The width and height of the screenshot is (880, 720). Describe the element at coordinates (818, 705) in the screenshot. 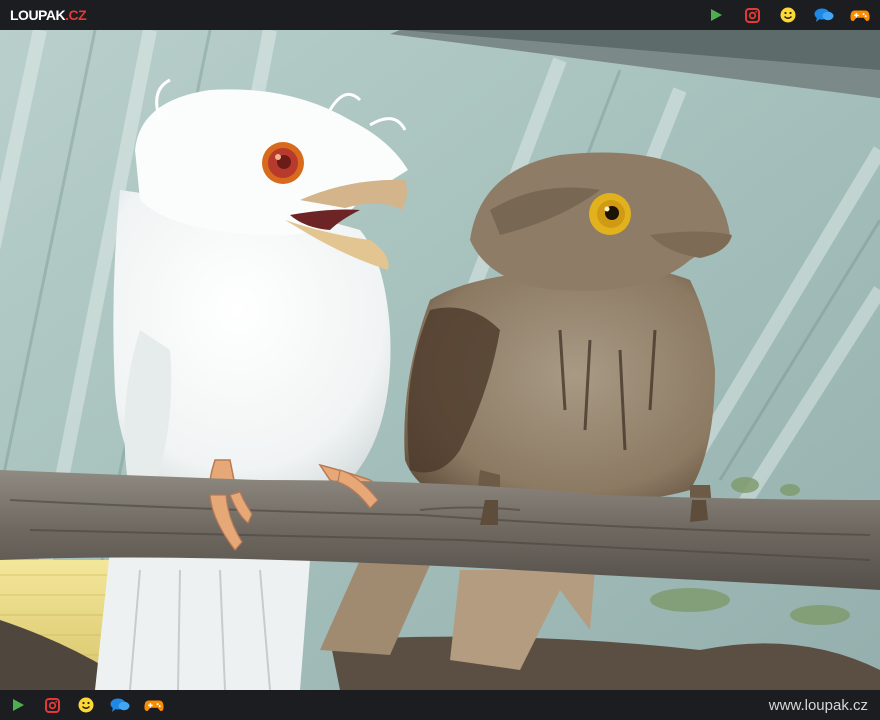

I see `site-url: www.loupak.cz` at that location.